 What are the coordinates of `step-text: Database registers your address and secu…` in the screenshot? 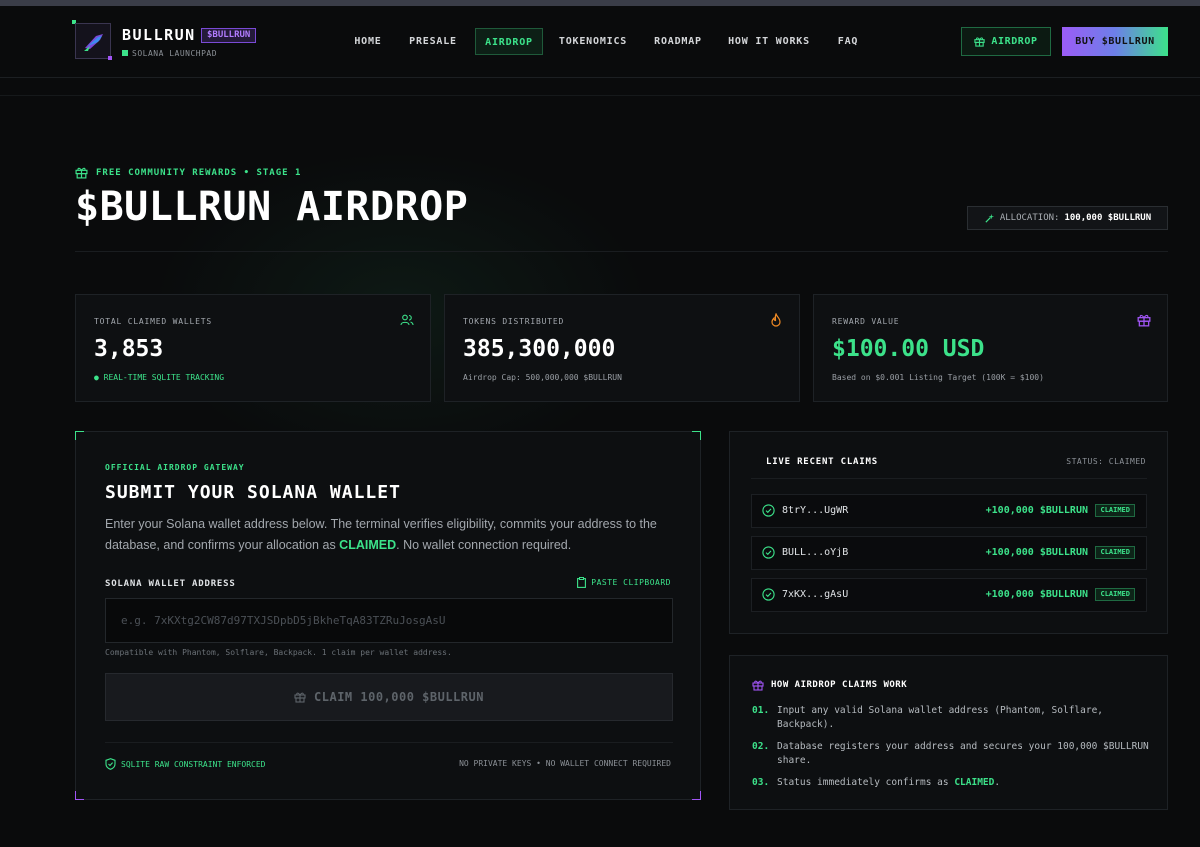 It's located at (963, 753).